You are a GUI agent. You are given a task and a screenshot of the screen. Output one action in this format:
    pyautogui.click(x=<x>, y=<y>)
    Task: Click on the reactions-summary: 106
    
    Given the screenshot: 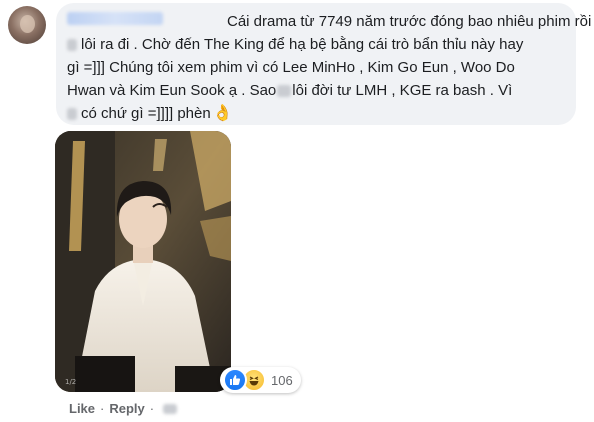 What is the action you would take?
    pyautogui.click(x=260, y=380)
    